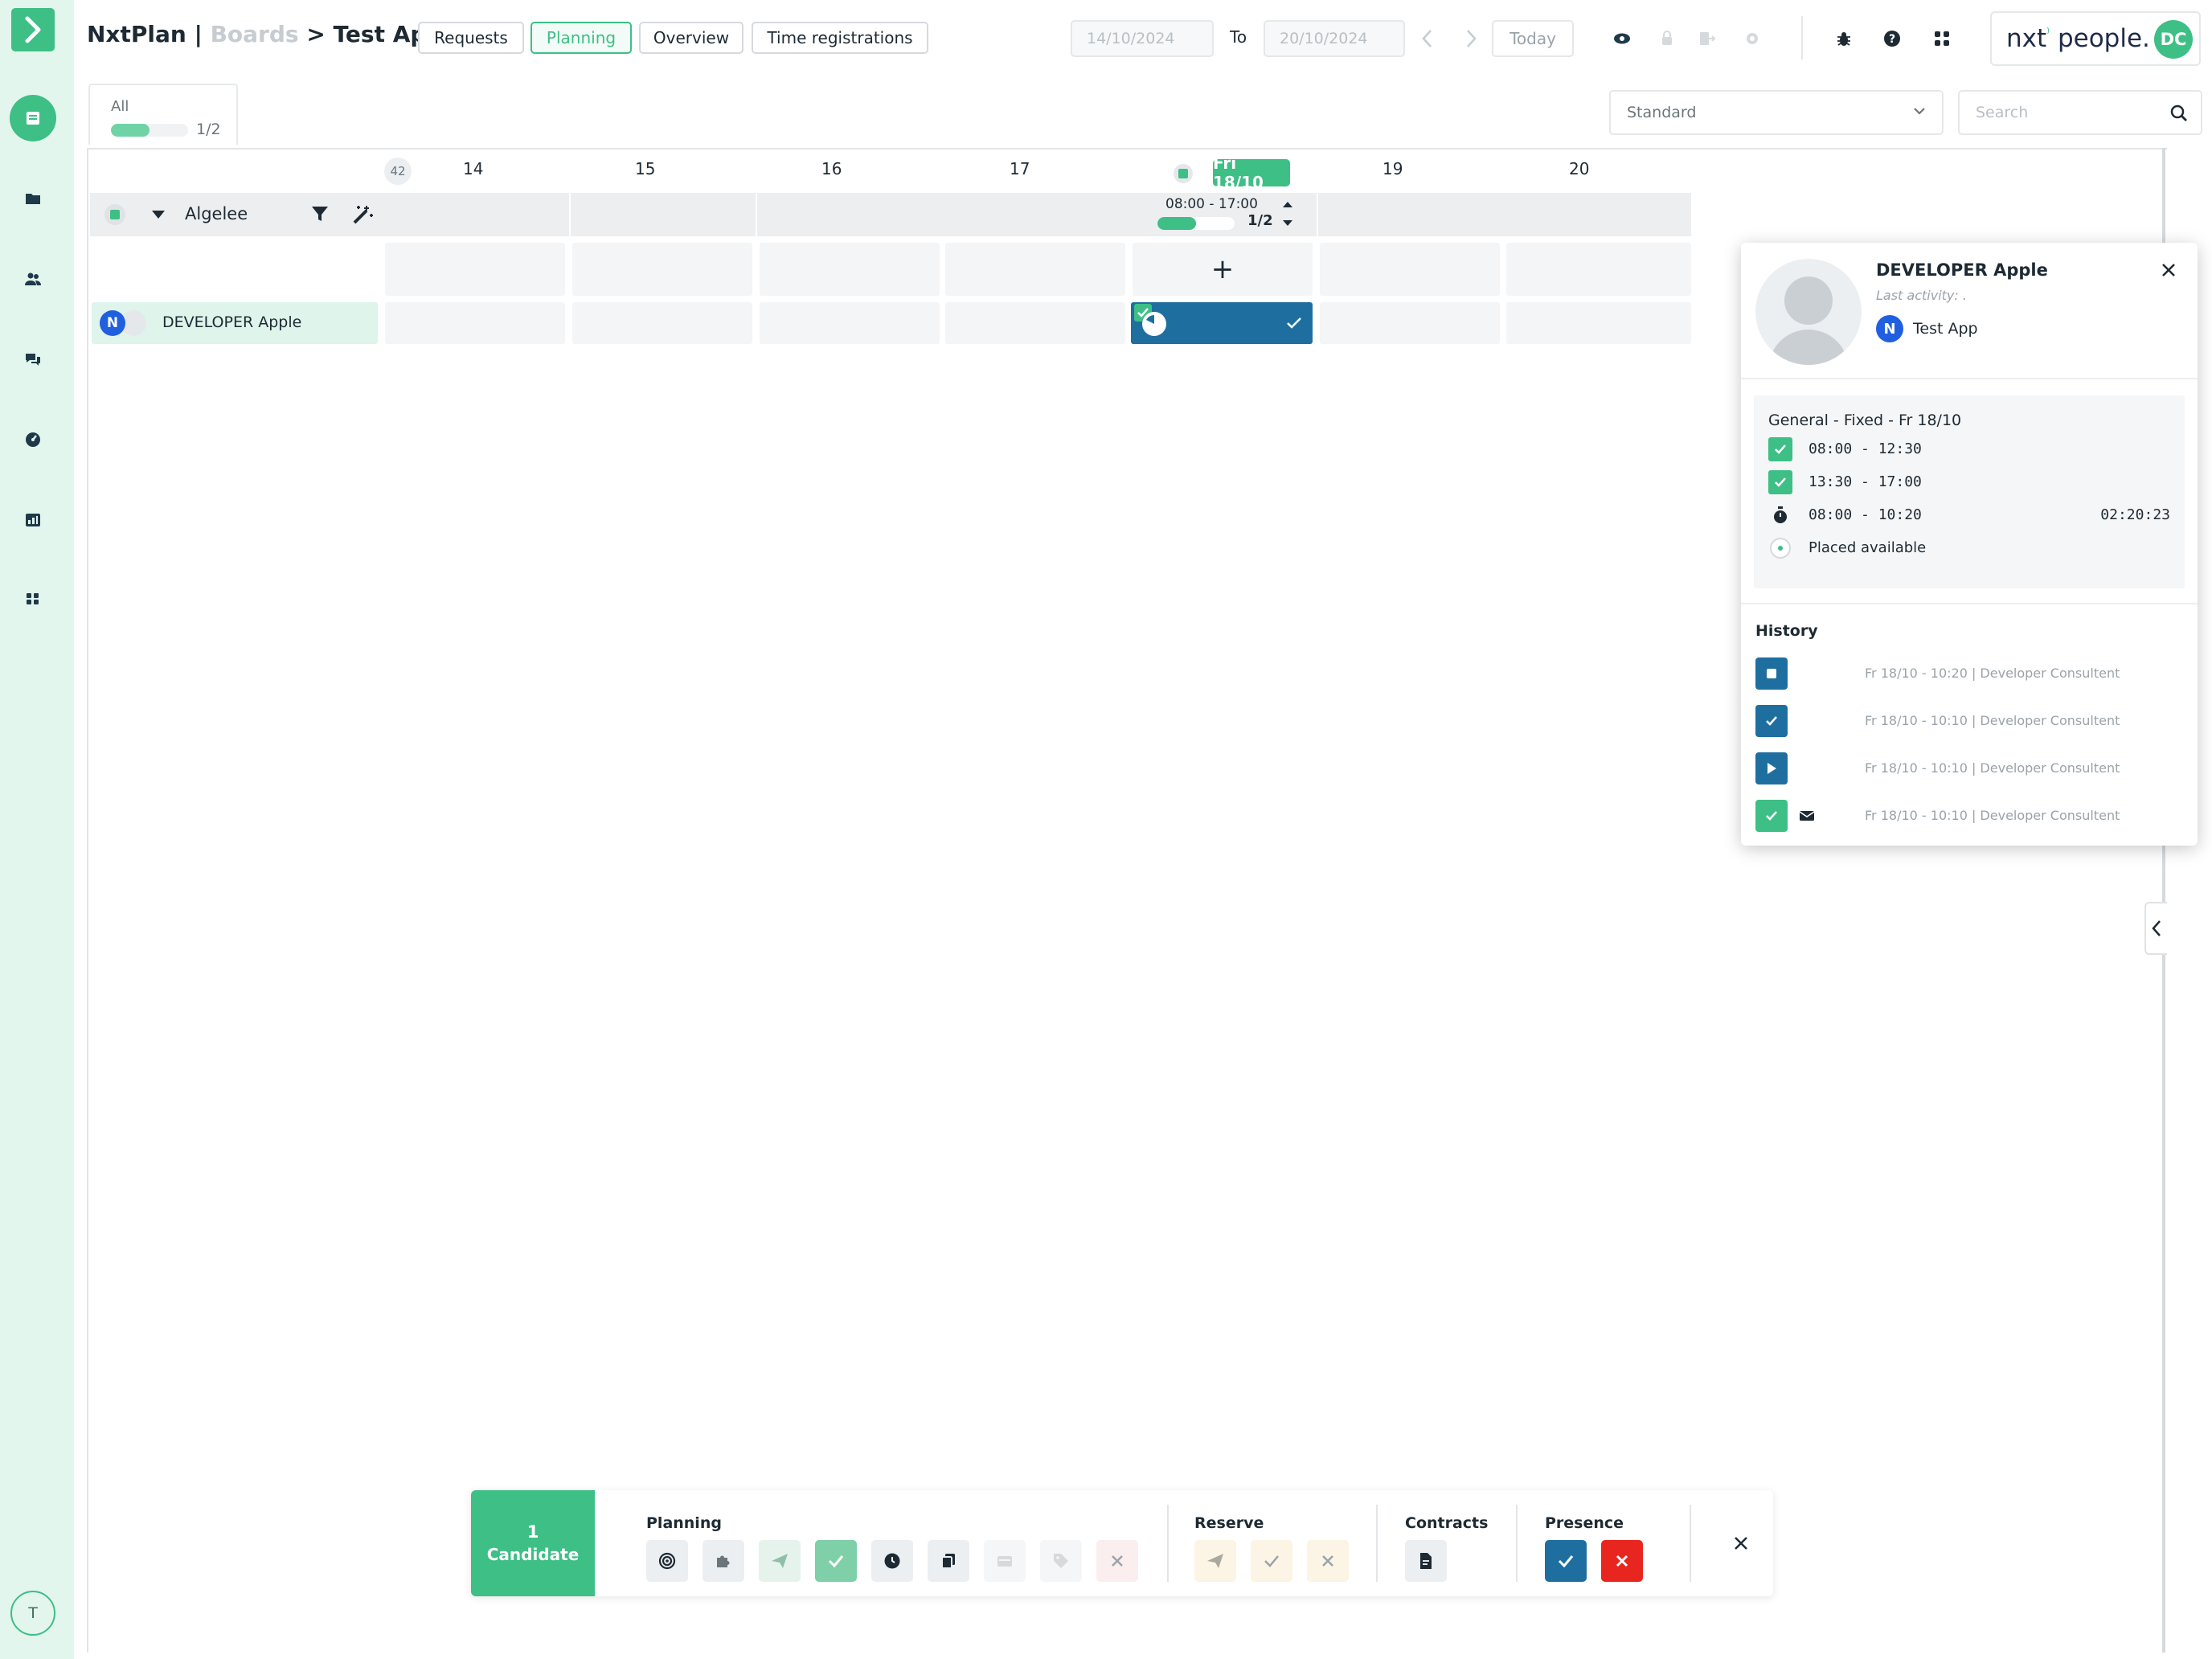 The image size is (2212, 1659). I want to click on day-header: 15, so click(645, 168).